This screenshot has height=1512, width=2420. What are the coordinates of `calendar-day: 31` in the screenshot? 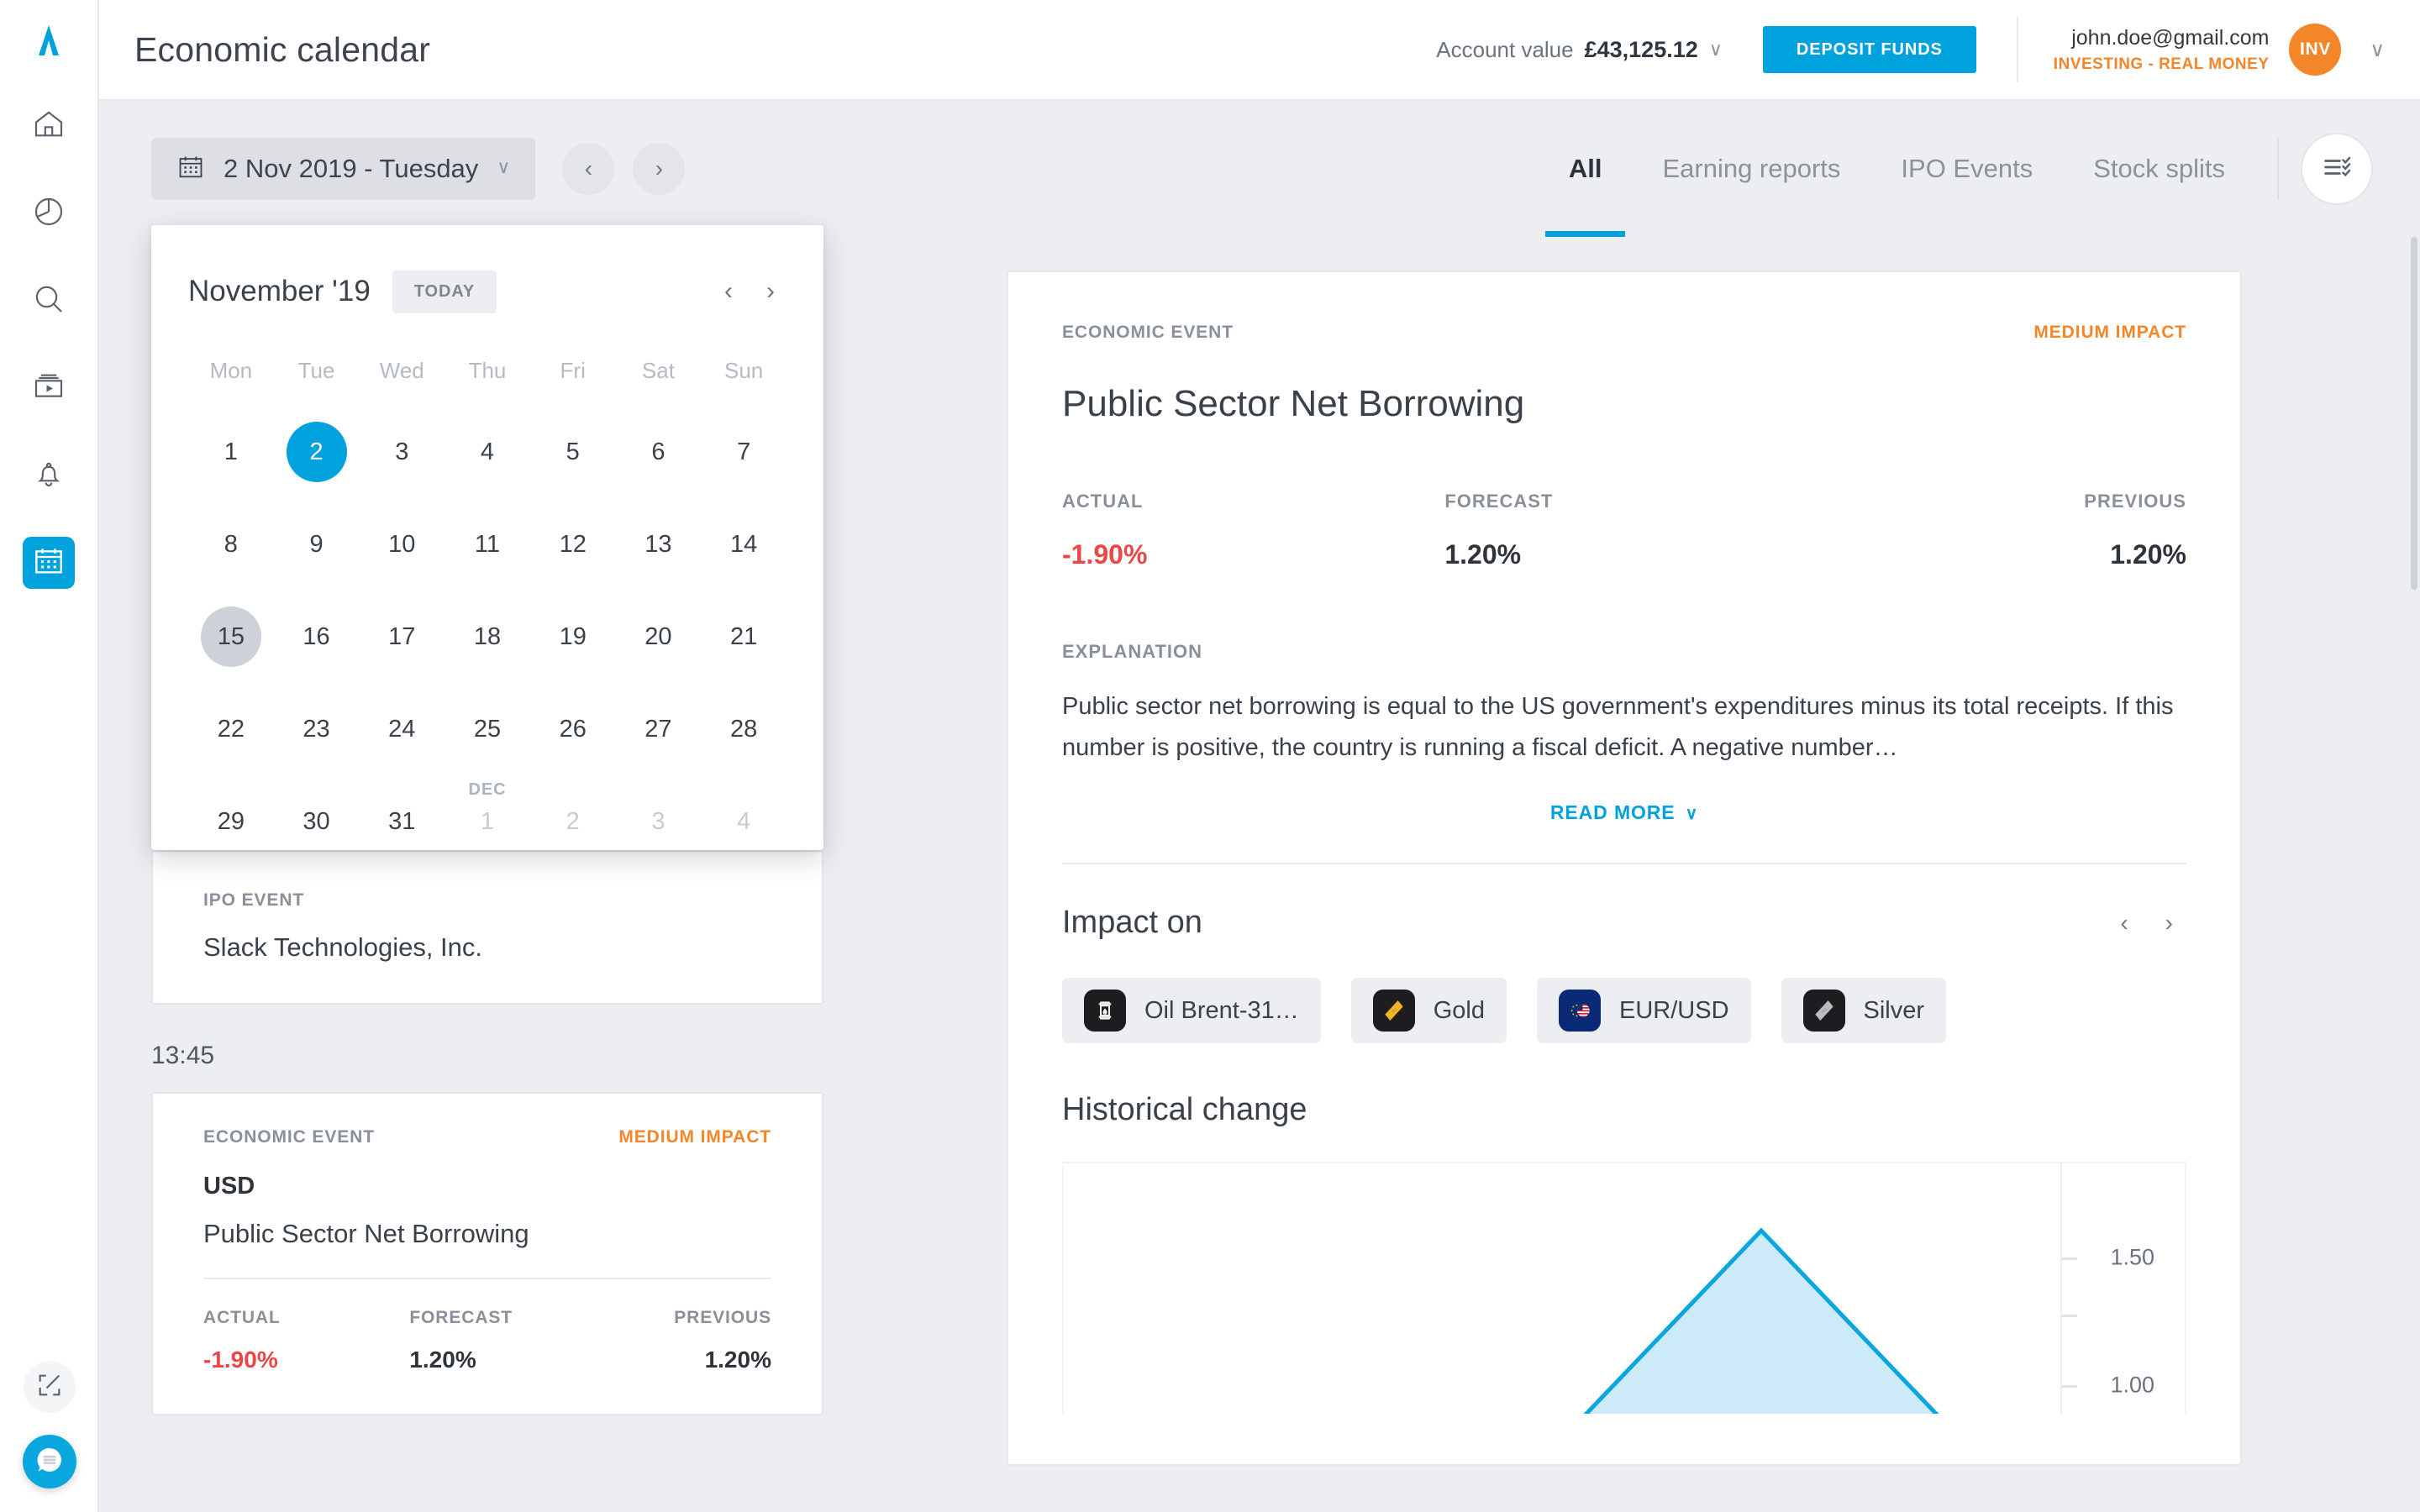 It's located at (401, 821).